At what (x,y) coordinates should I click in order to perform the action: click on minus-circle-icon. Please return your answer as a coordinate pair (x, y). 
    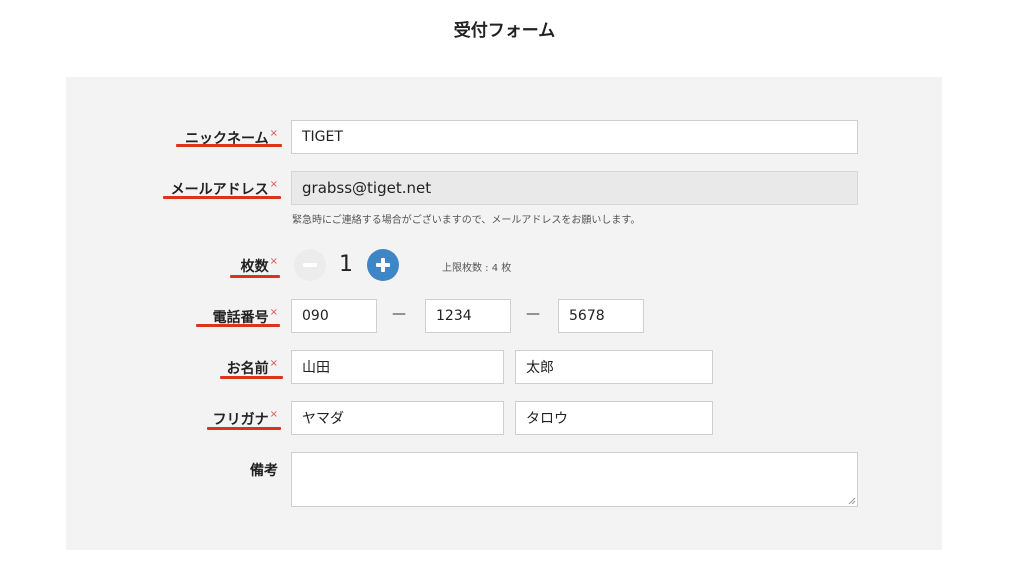
    Looking at the image, I should click on (310, 265).